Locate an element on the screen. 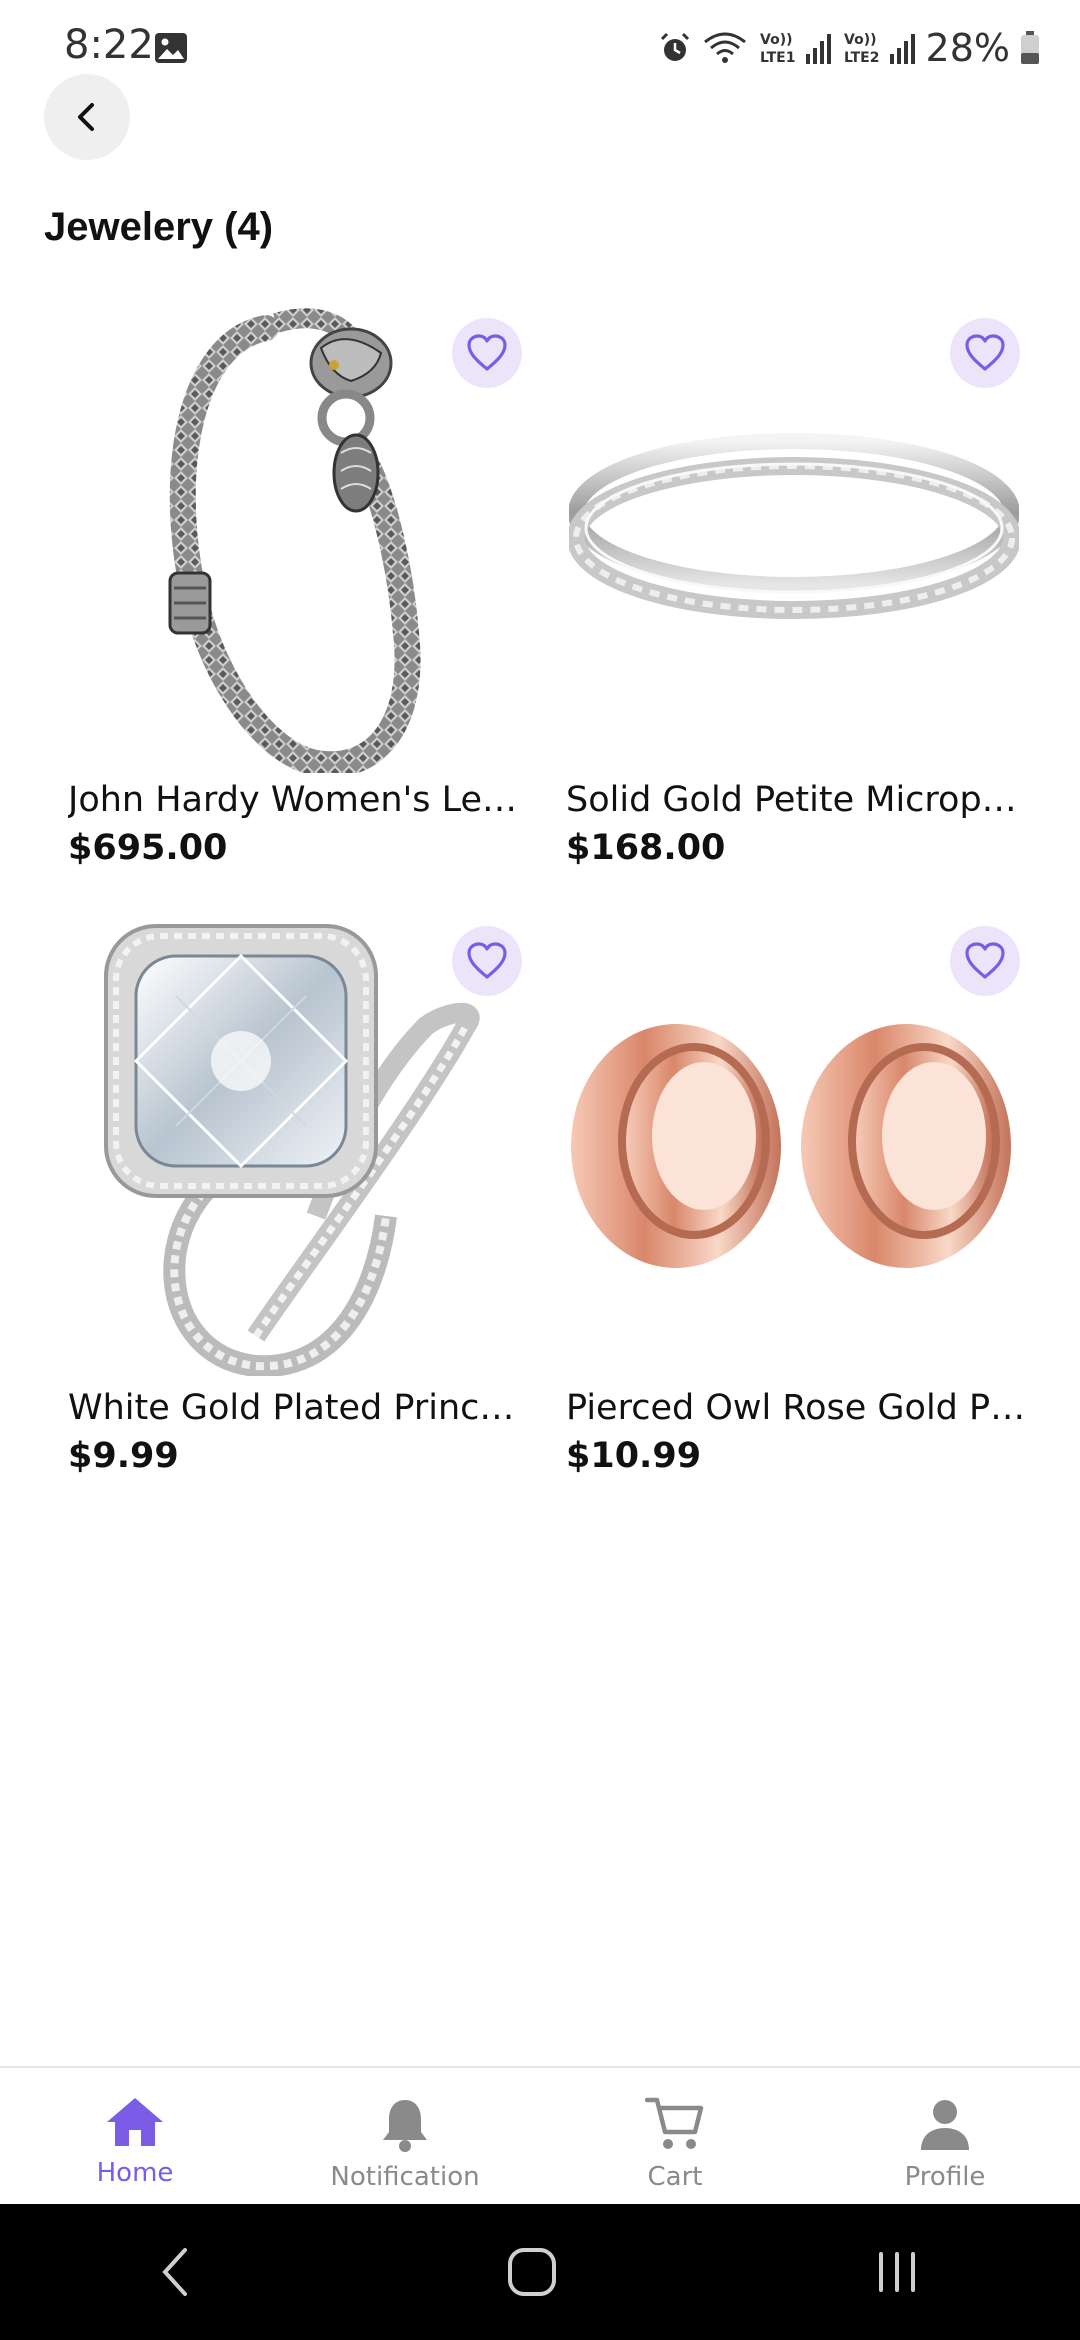 This screenshot has height=2340, width=1080. nav-item-profile: Profile is located at coordinates (945, 2136).